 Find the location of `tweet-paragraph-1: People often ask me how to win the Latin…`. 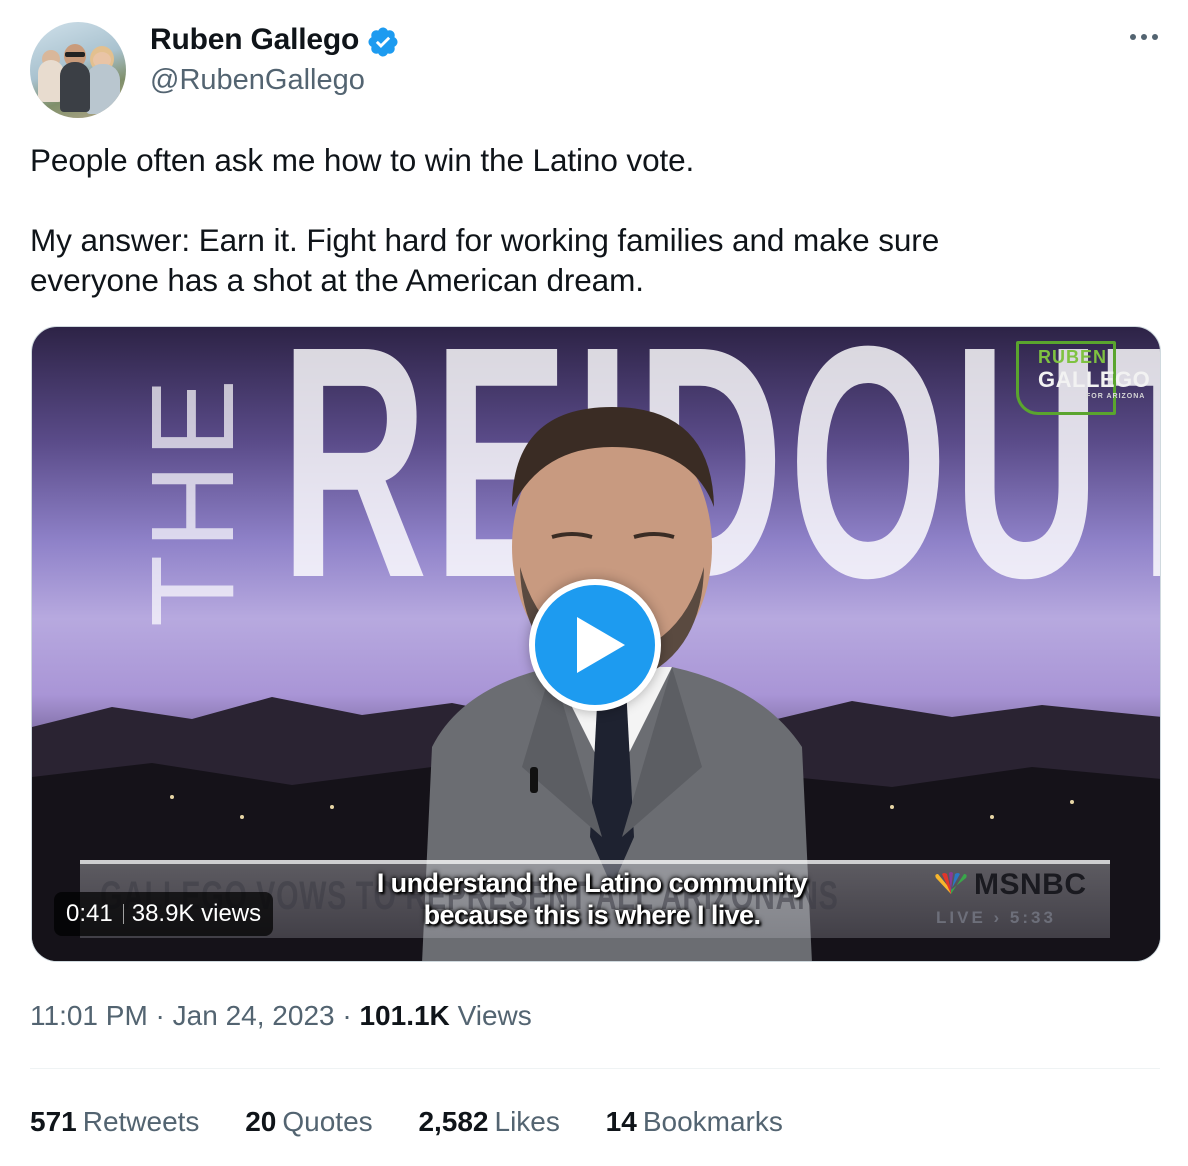

tweet-paragraph-1: People often ask me how to win the Latin… is located at coordinates (362, 160).